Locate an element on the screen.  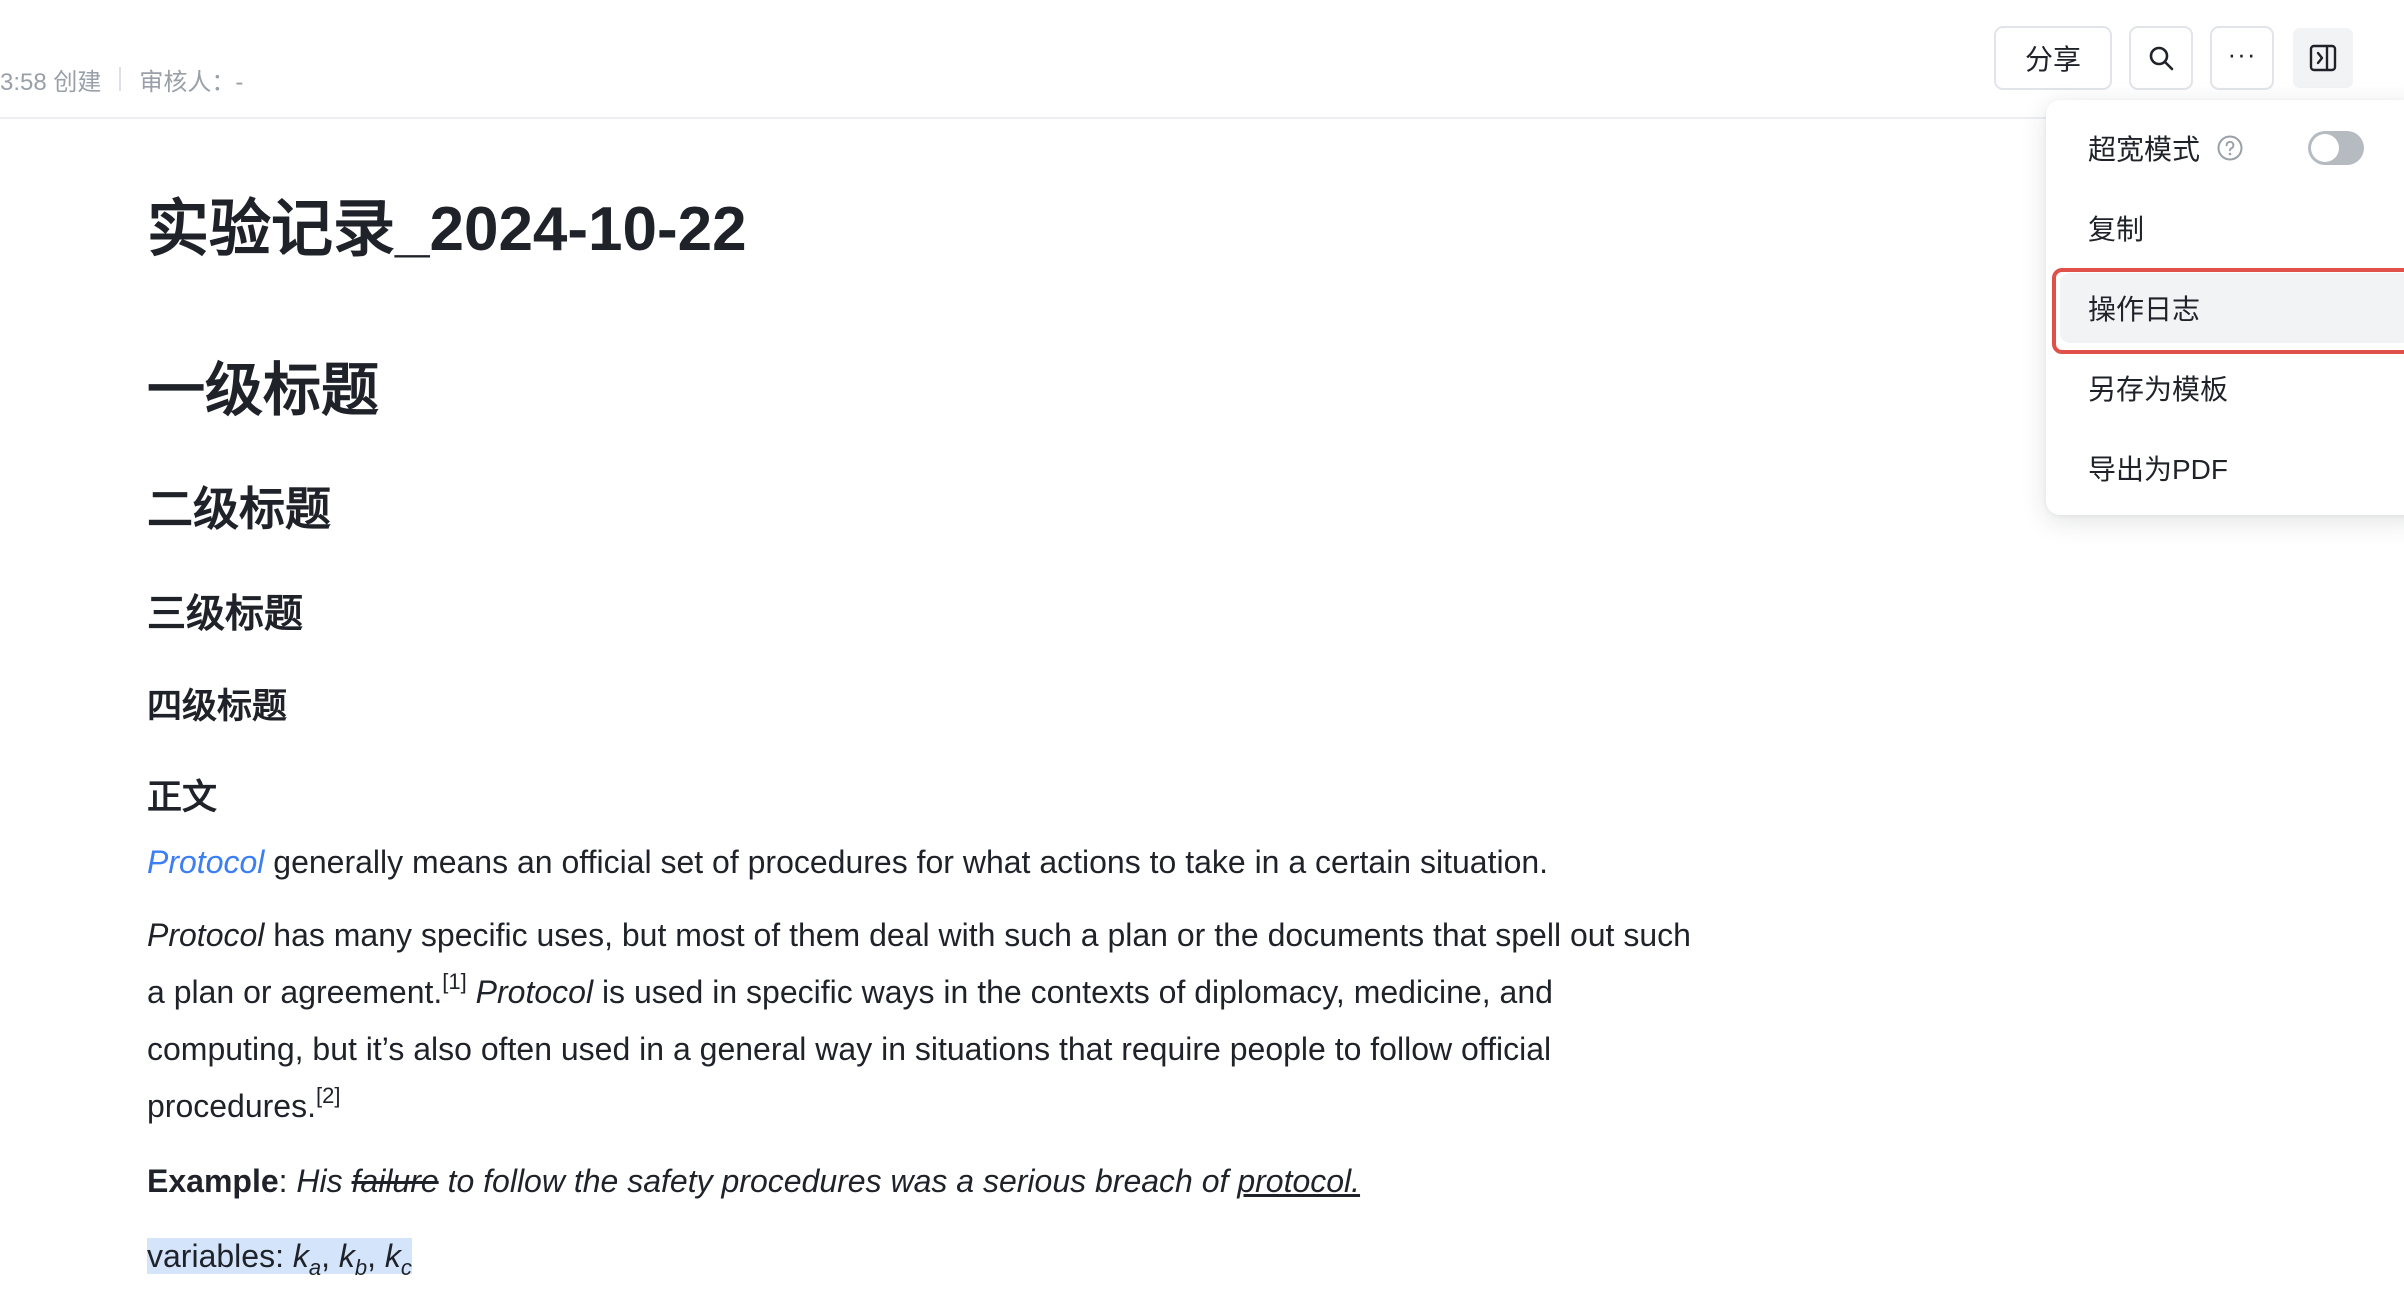
reviewer: 审核人：- is located at coordinates (191, 82).